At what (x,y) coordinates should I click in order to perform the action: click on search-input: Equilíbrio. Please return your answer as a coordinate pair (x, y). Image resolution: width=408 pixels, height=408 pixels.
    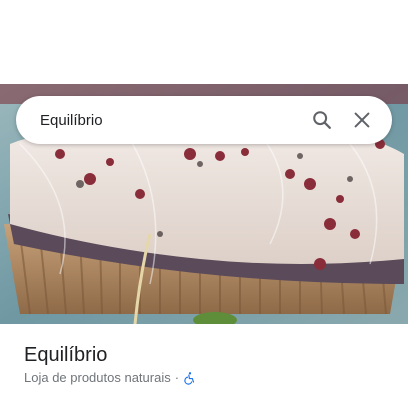
    Looking at the image, I should click on (171, 120).